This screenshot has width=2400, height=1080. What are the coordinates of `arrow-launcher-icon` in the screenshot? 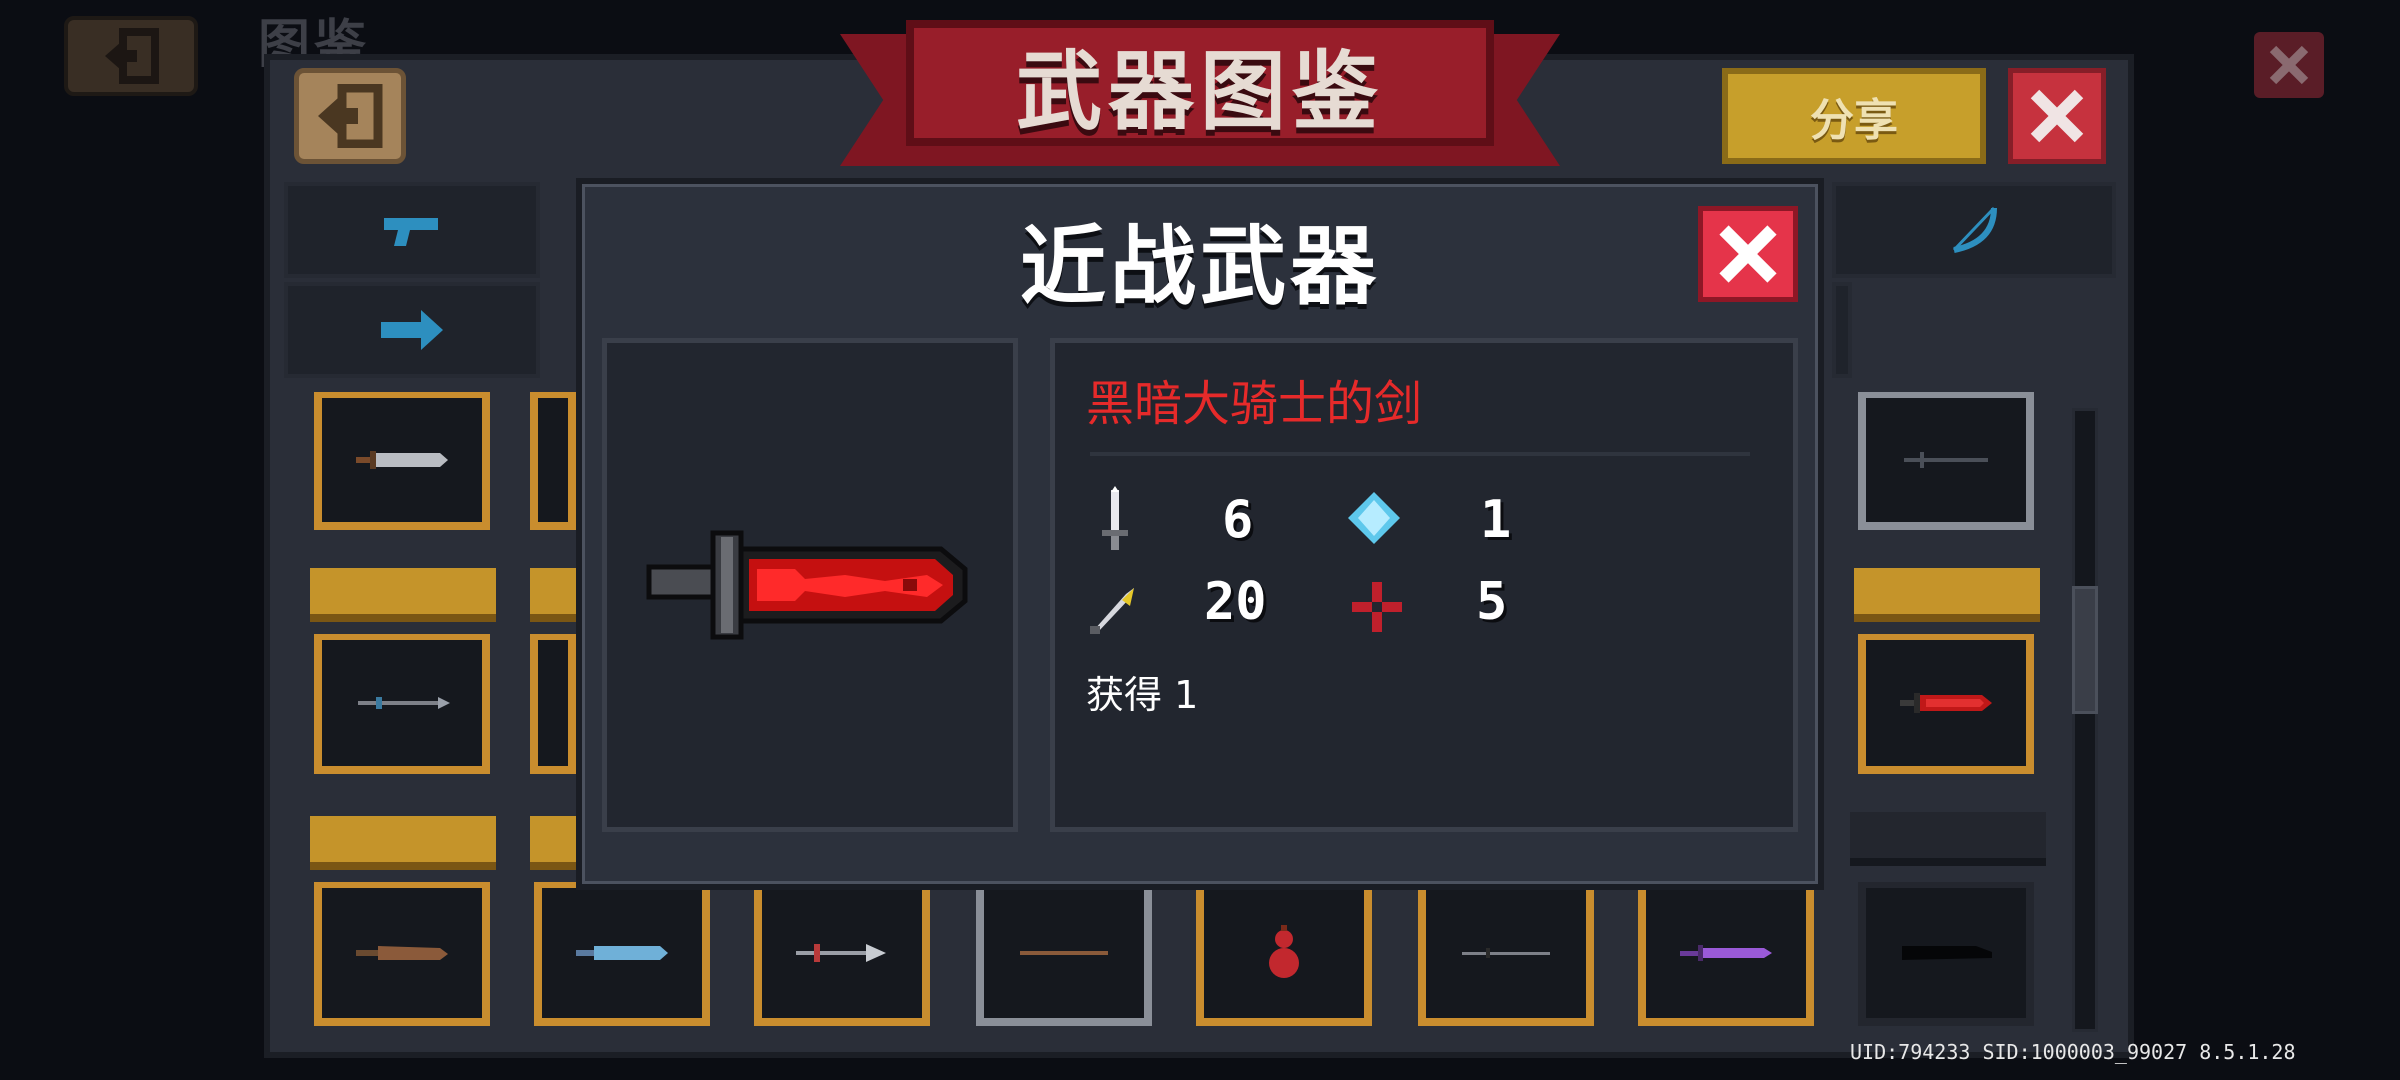 It's located at (412, 330).